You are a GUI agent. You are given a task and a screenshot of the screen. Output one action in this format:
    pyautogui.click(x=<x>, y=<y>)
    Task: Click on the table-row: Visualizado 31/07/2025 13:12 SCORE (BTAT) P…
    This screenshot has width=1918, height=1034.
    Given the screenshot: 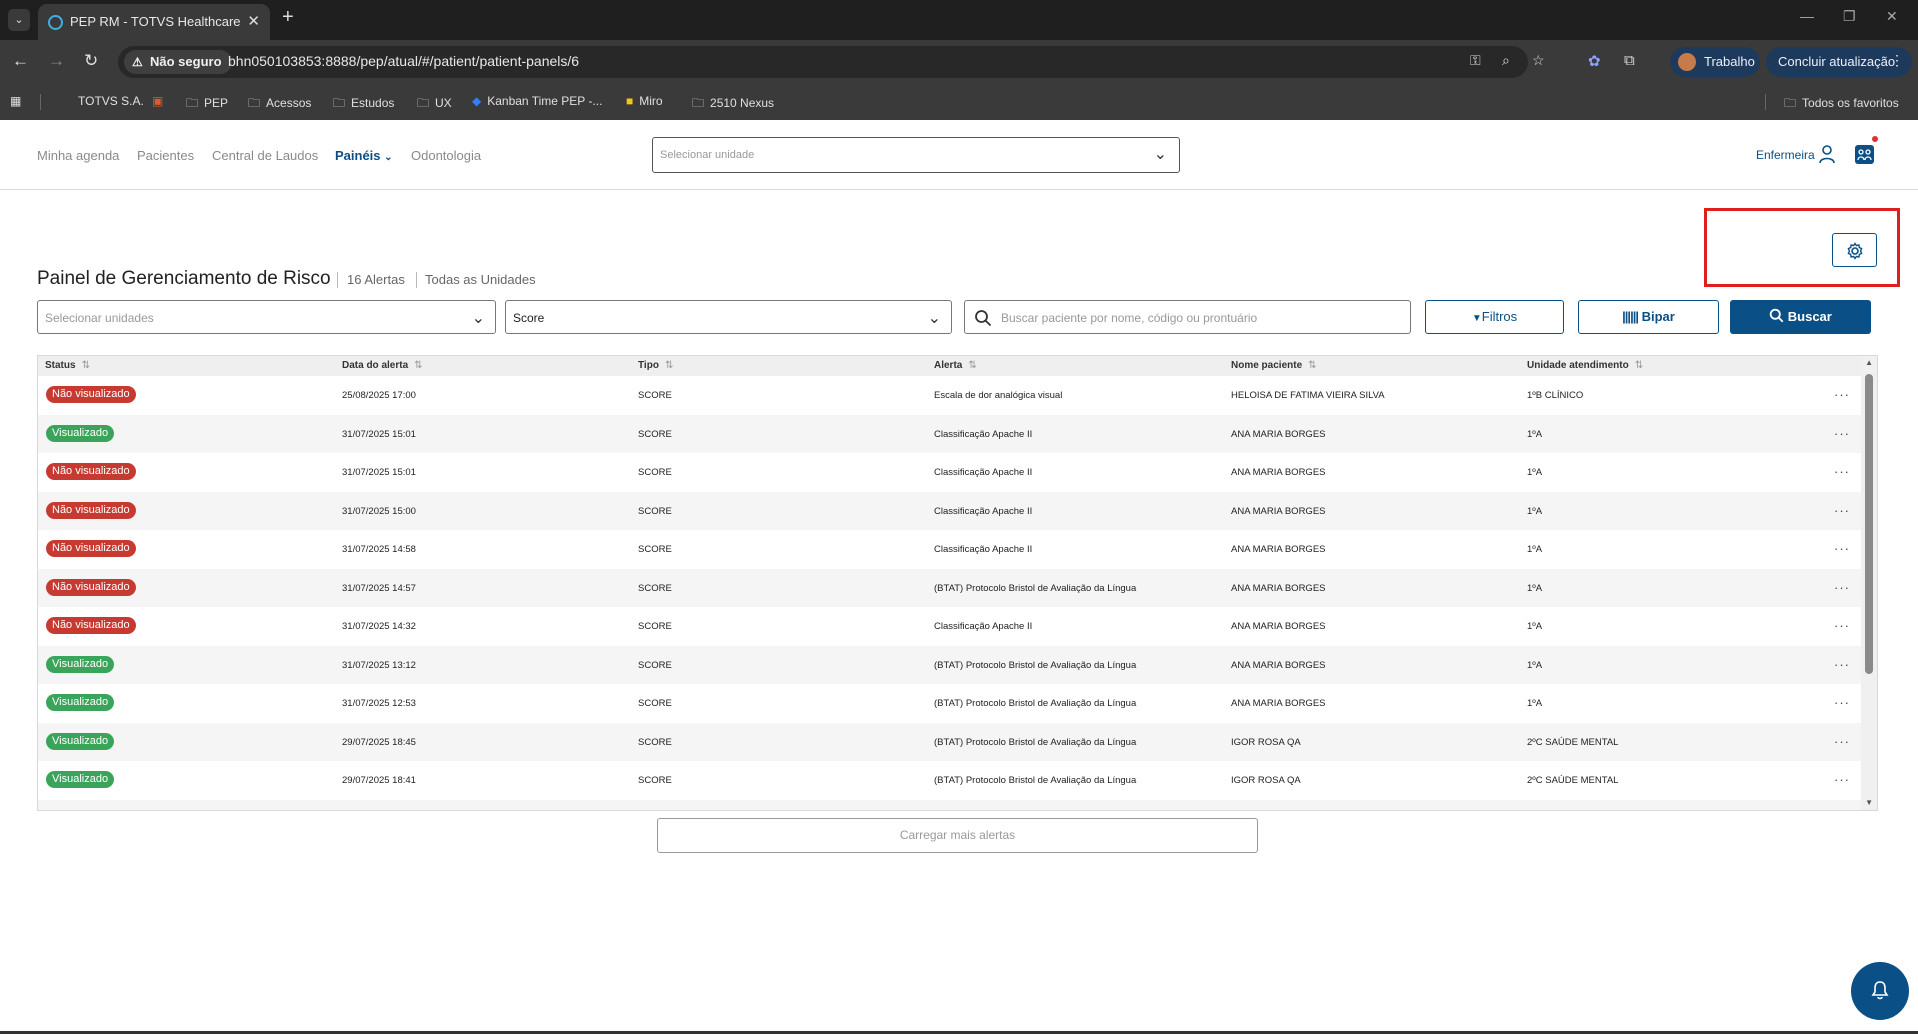 What is the action you would take?
    pyautogui.click(x=949, y=664)
    